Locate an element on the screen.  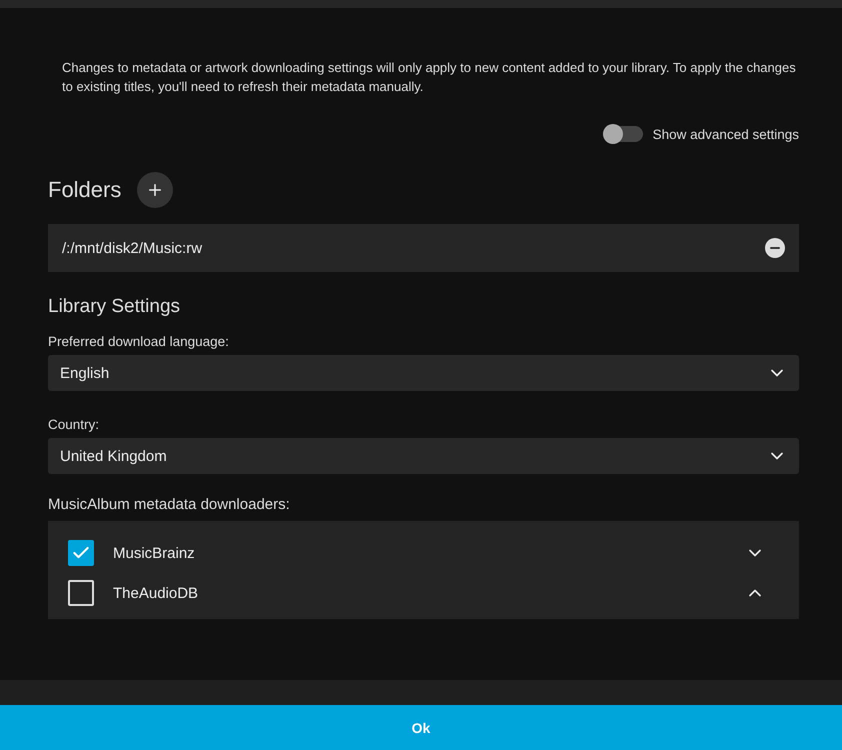
remove-folder-button is located at coordinates (775, 248).